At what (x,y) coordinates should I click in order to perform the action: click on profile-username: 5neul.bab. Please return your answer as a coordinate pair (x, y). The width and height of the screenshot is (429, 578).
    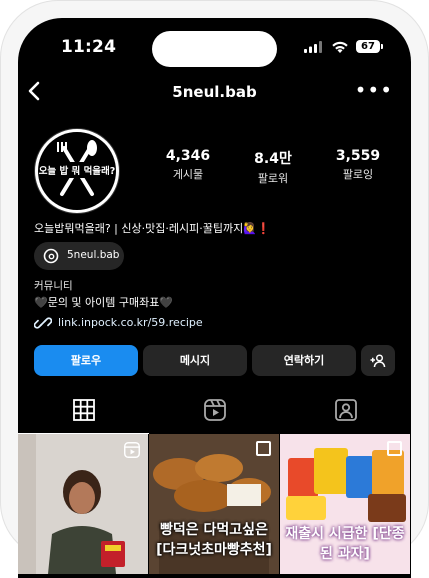
    Looking at the image, I should click on (214, 92).